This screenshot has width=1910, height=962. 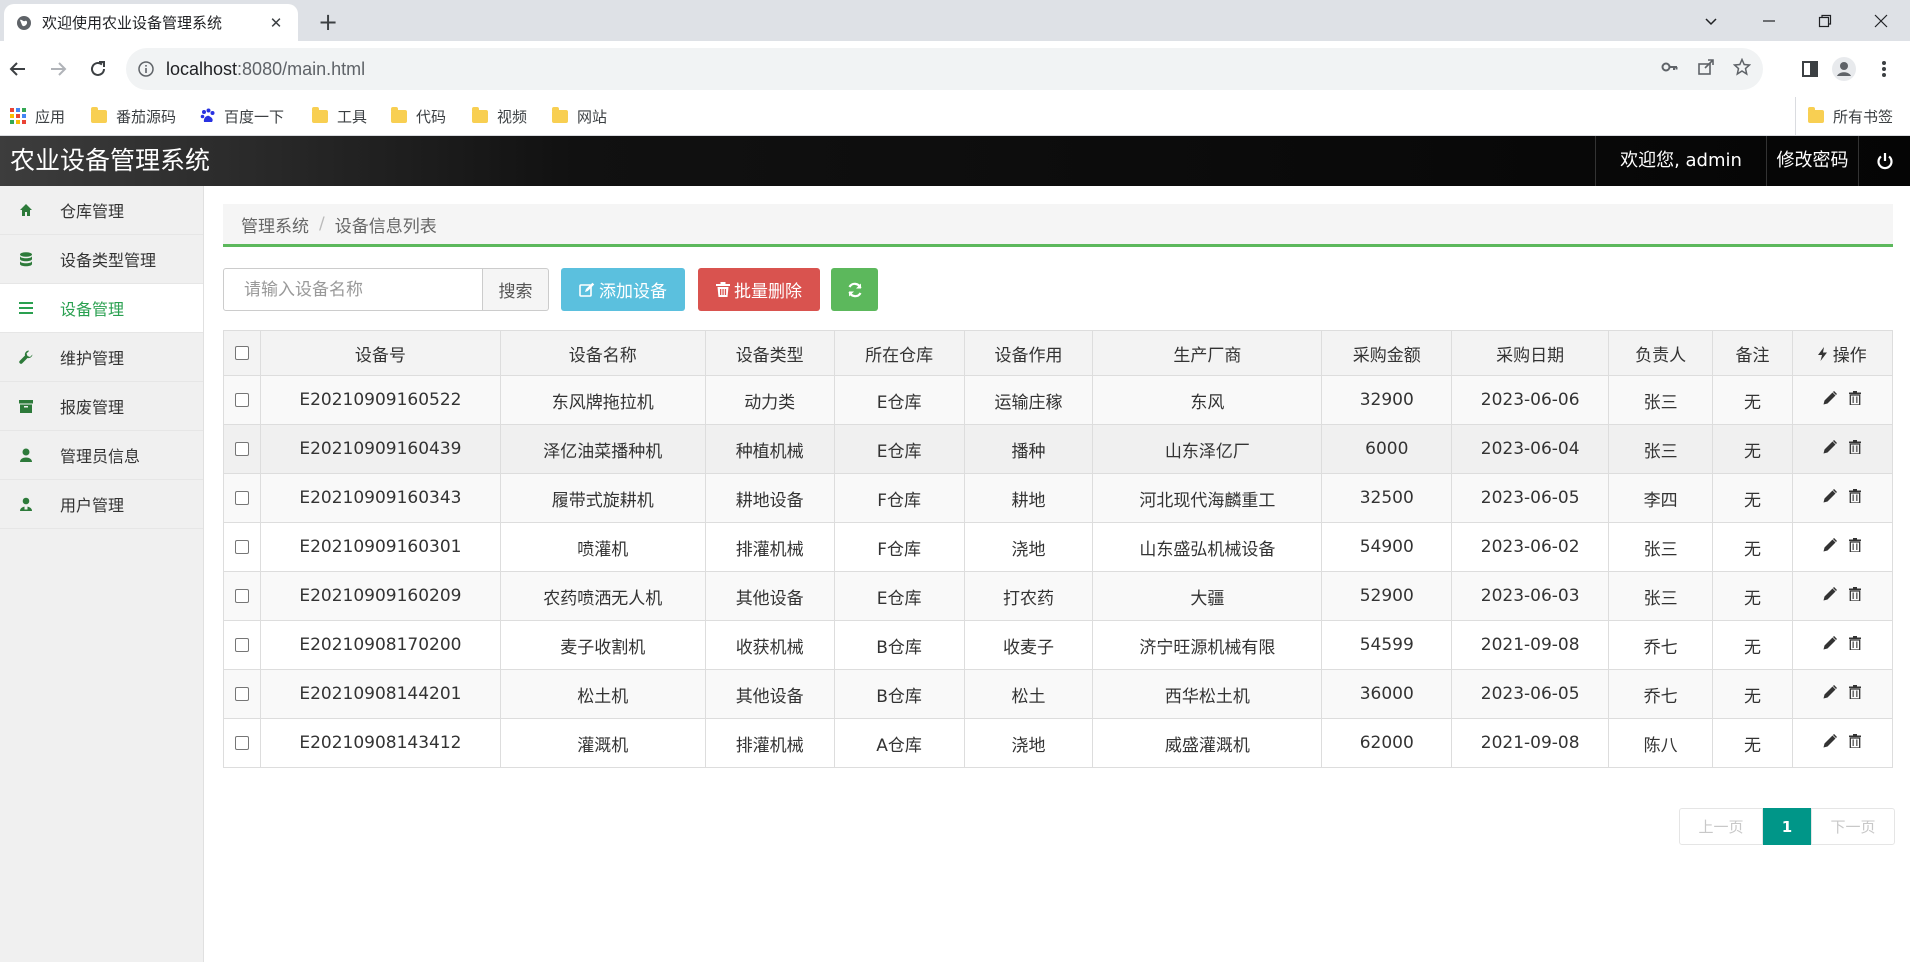 I want to click on restore-icon, so click(x=1825, y=20).